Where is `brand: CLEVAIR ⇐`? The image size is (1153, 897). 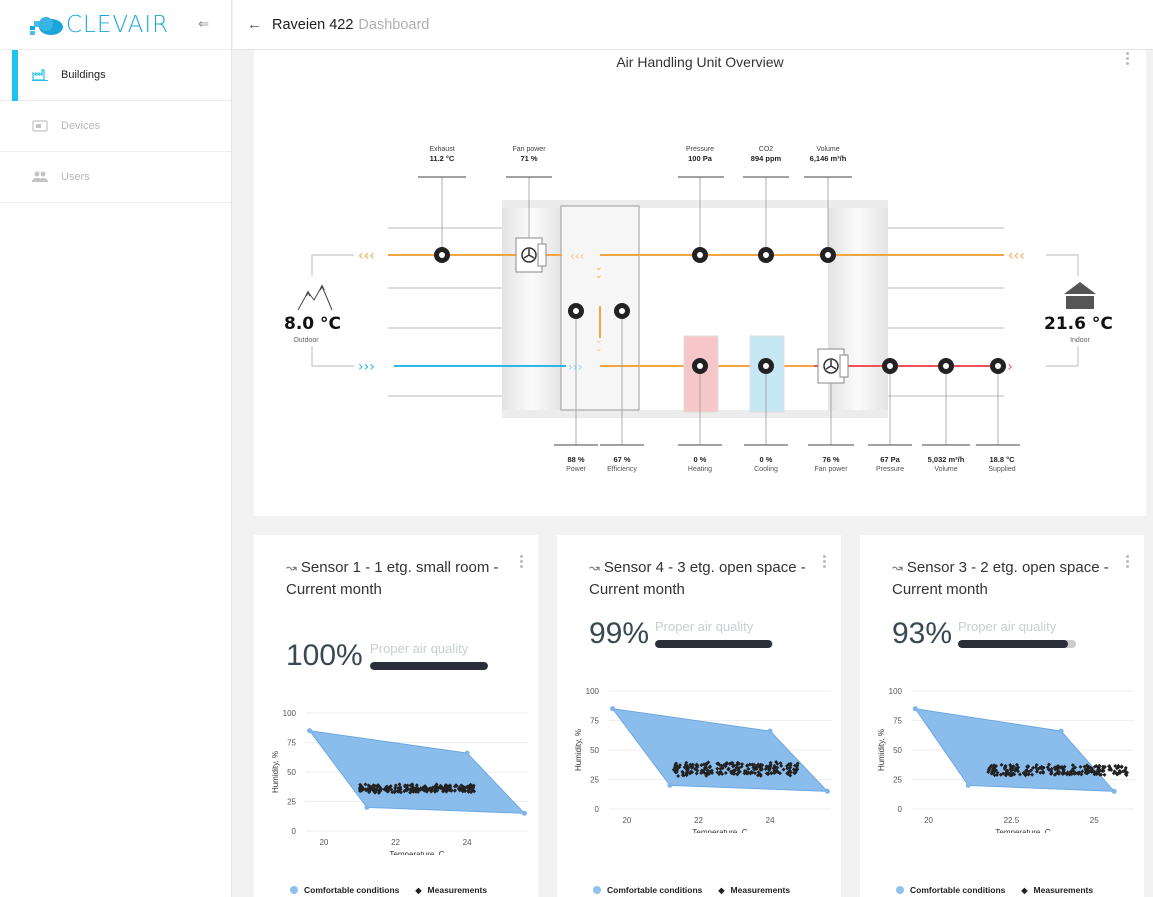 brand: CLEVAIR ⇐ is located at coordinates (115, 25).